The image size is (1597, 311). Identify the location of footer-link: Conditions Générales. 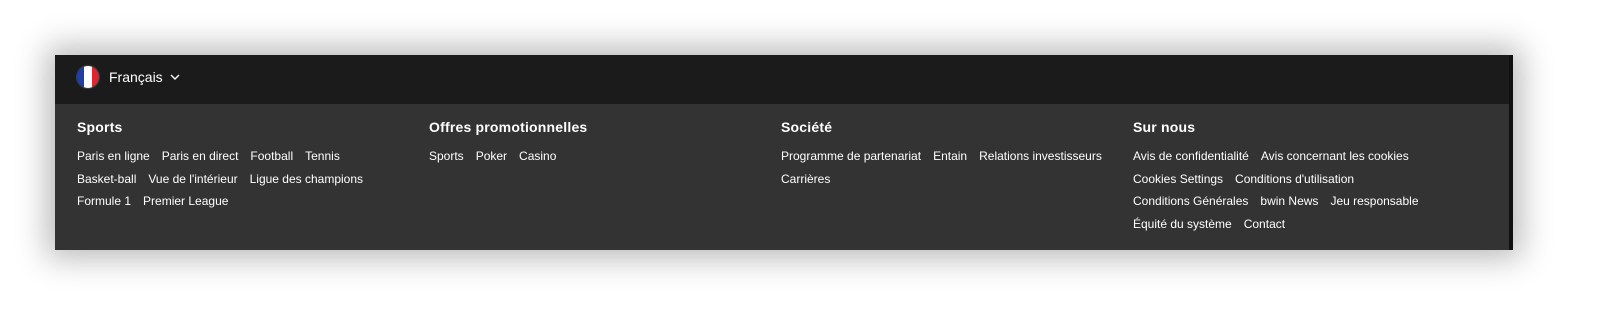
(1190, 201).